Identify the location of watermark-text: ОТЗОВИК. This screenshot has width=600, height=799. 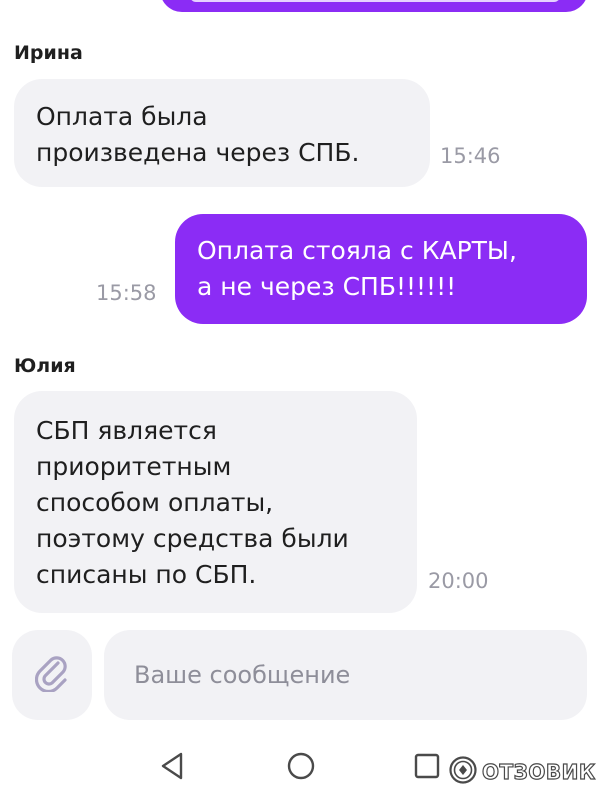
(538, 771).